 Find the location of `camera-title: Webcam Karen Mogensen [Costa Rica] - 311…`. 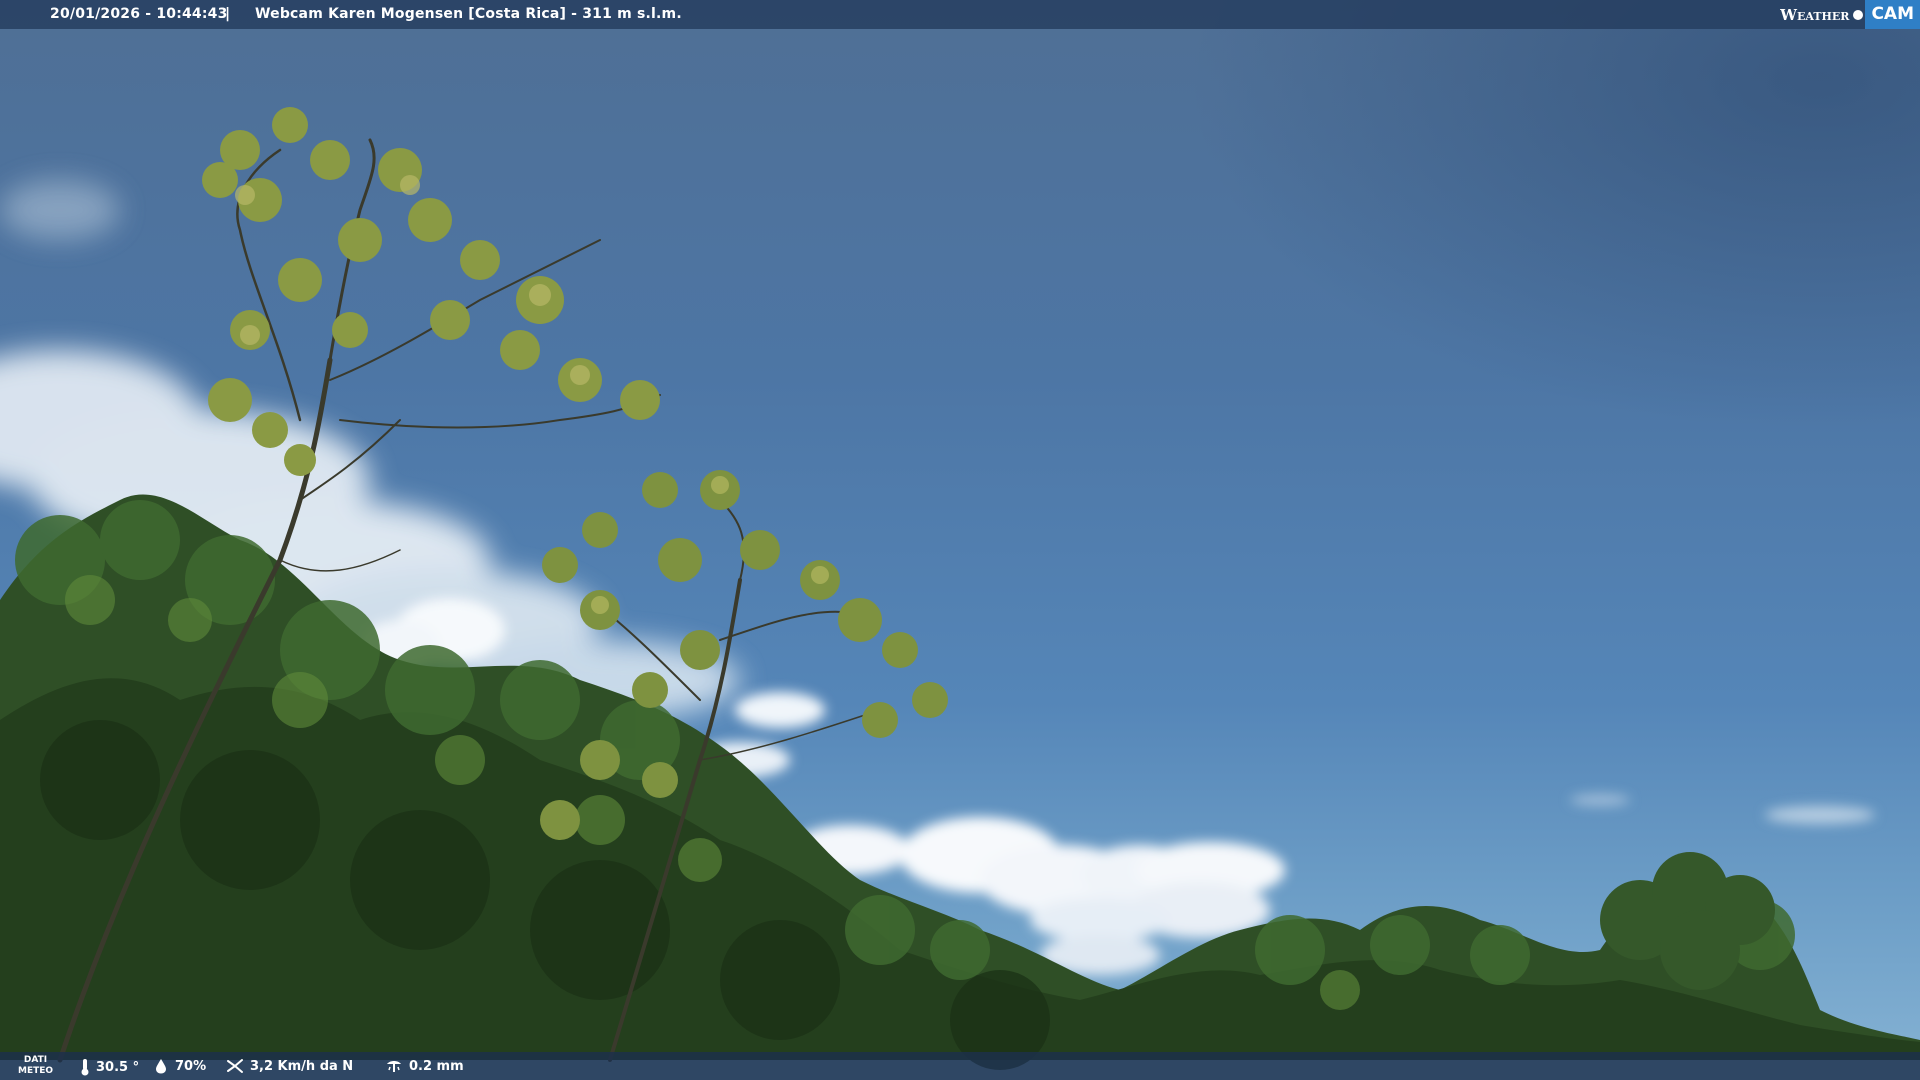

camera-title: Webcam Karen Mogensen [Costa Rica] - 311… is located at coordinates (468, 14).